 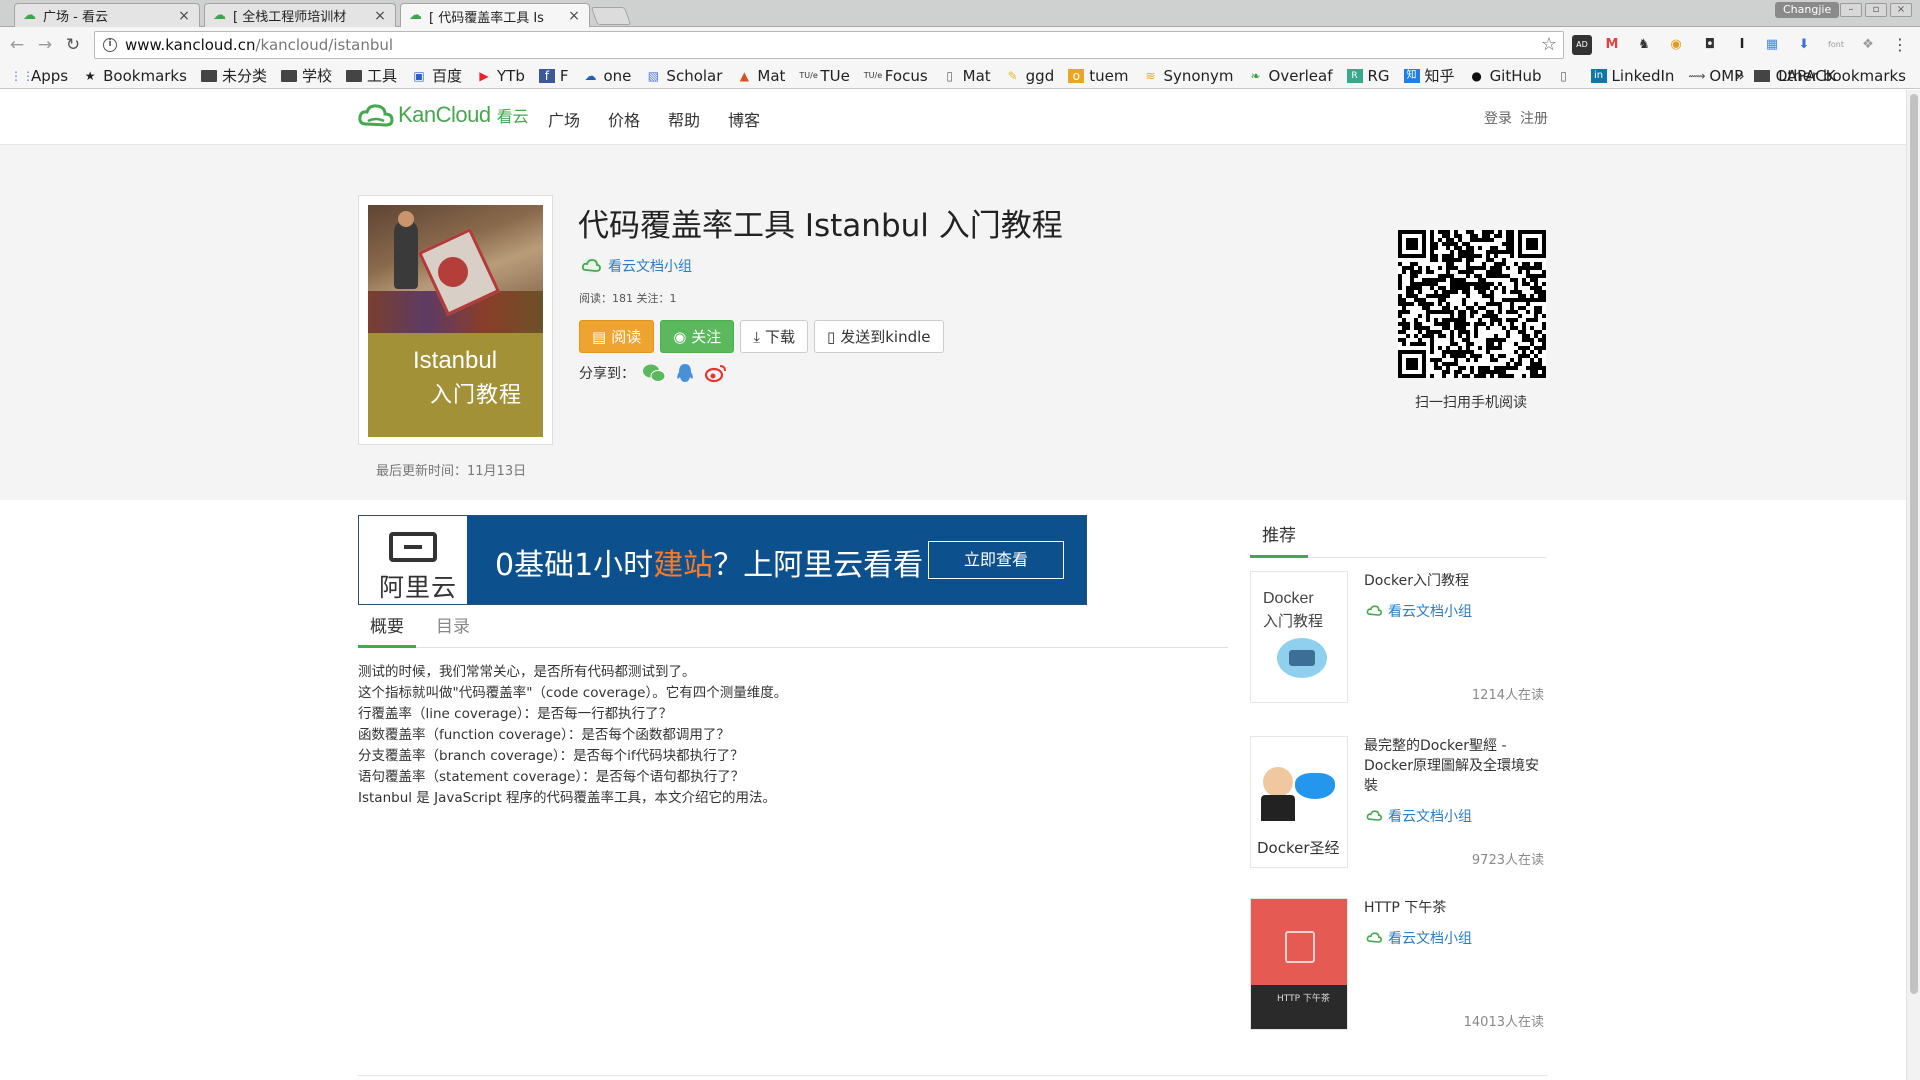 What do you see at coordinates (966, 76) in the screenshot?
I see `bookmark-mat2: ▯ Mat` at bounding box center [966, 76].